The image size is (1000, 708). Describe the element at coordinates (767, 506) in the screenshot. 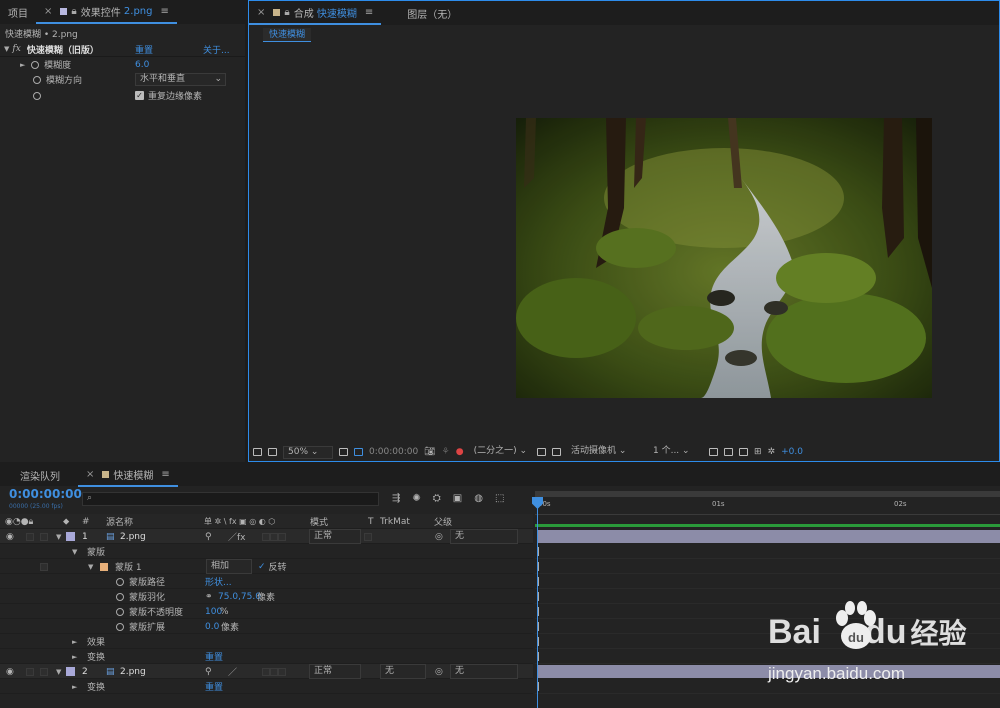

I see `time-ruler: 00s 01s 02s` at that location.